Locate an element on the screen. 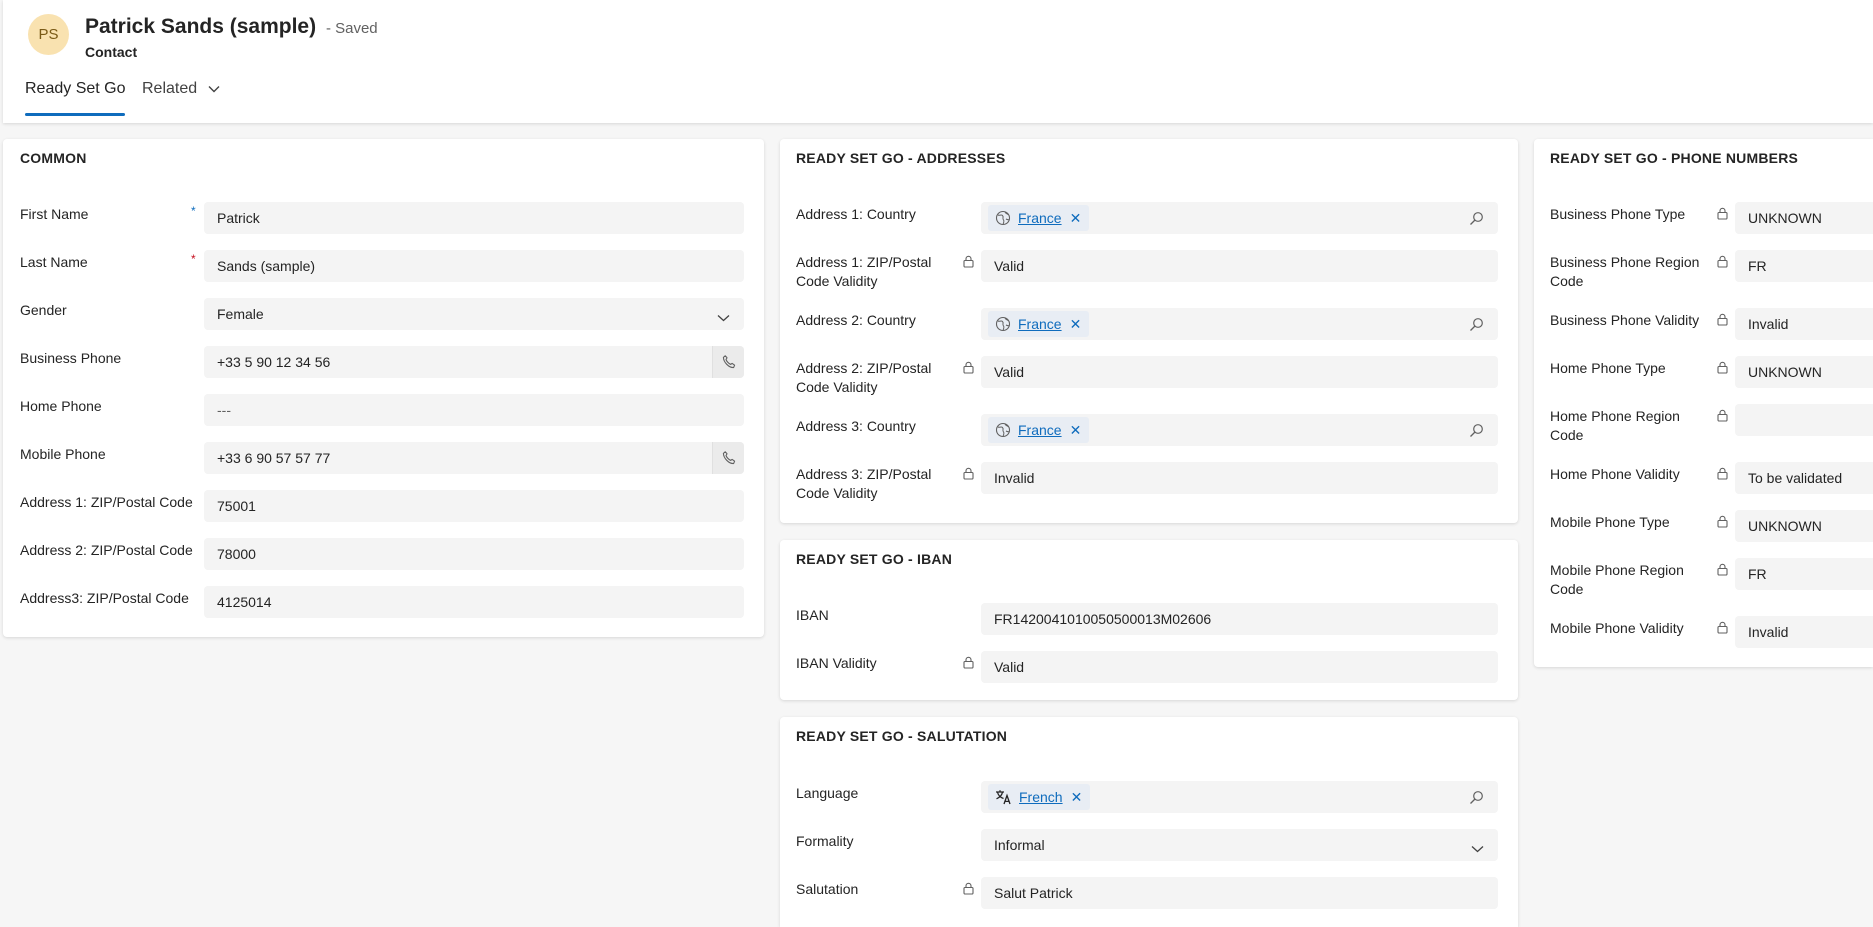 This screenshot has height=927, width=1873. home-phone-field: --- is located at coordinates (474, 410).